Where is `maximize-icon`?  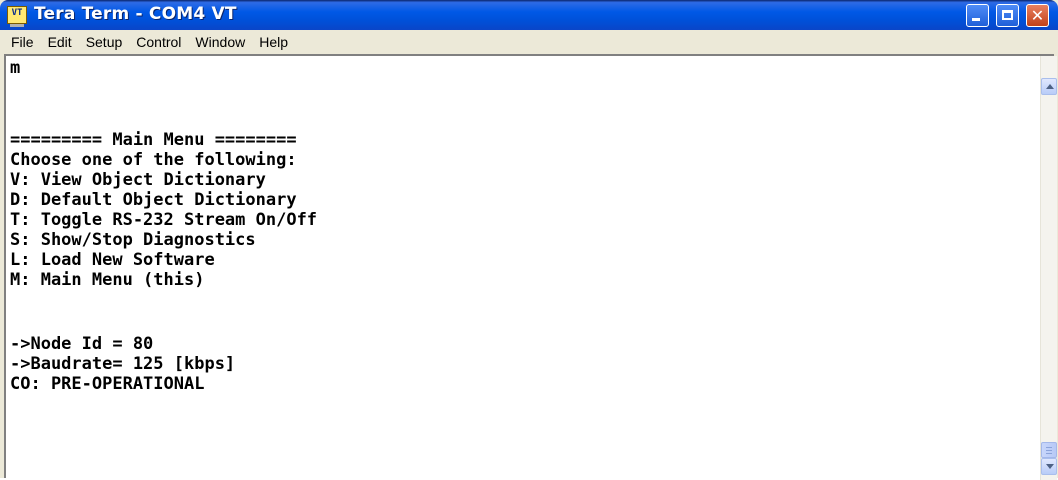
maximize-icon is located at coordinates (1007, 15).